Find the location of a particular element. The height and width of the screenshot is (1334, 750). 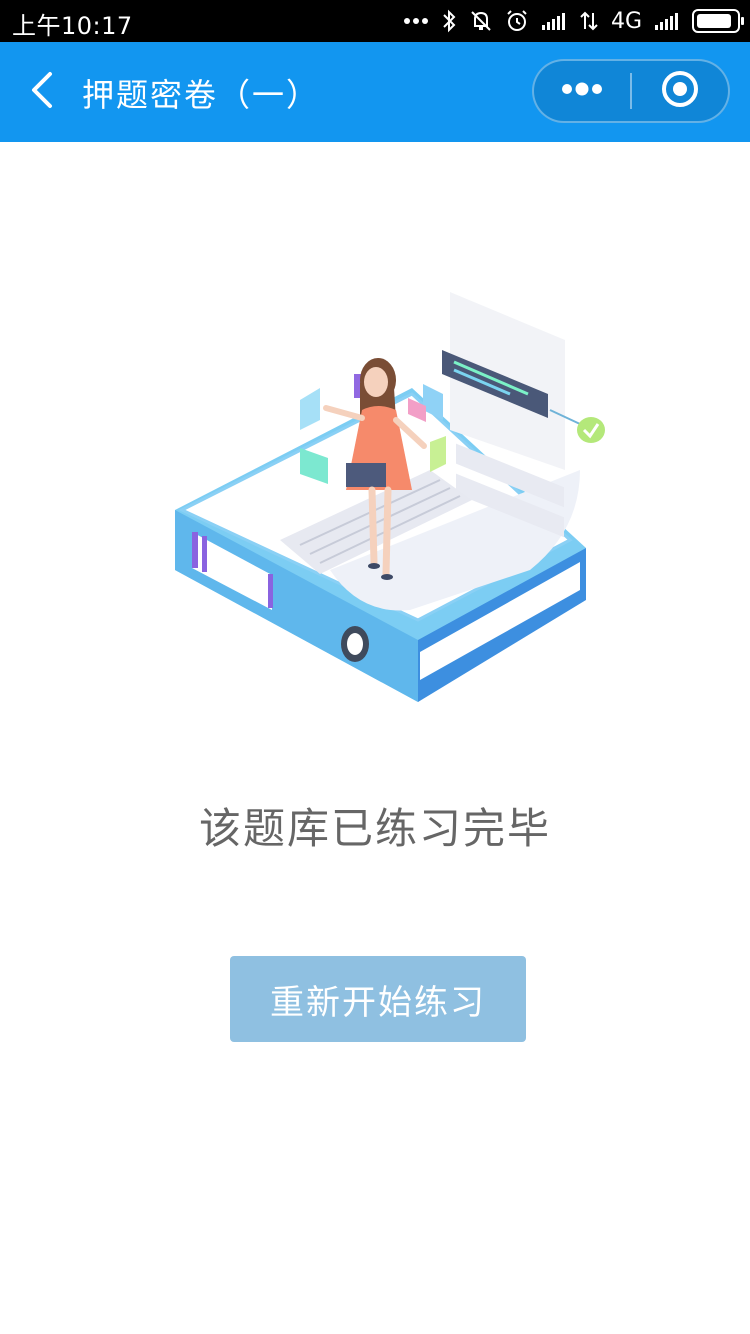

battery-icon is located at coordinates (718, 21).